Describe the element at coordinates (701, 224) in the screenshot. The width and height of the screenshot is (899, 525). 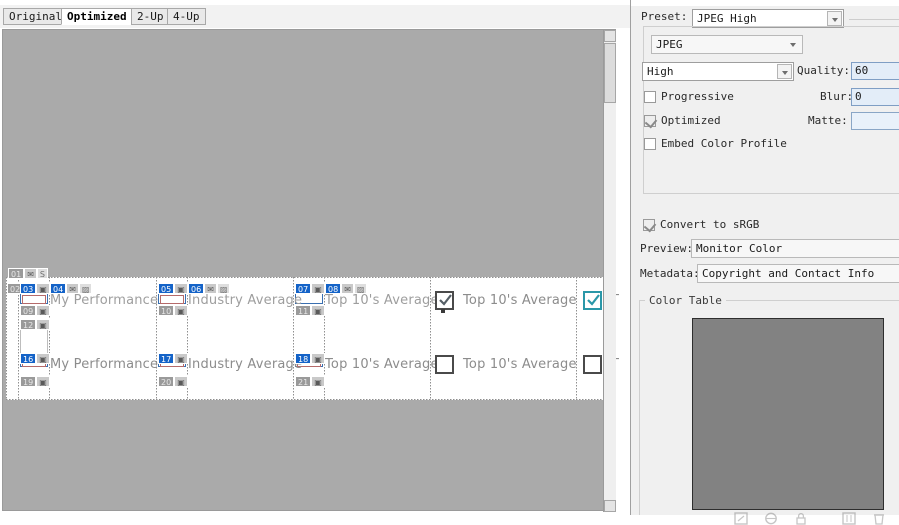
I see `convert-srgb-row: Convert to sRGB` at that location.